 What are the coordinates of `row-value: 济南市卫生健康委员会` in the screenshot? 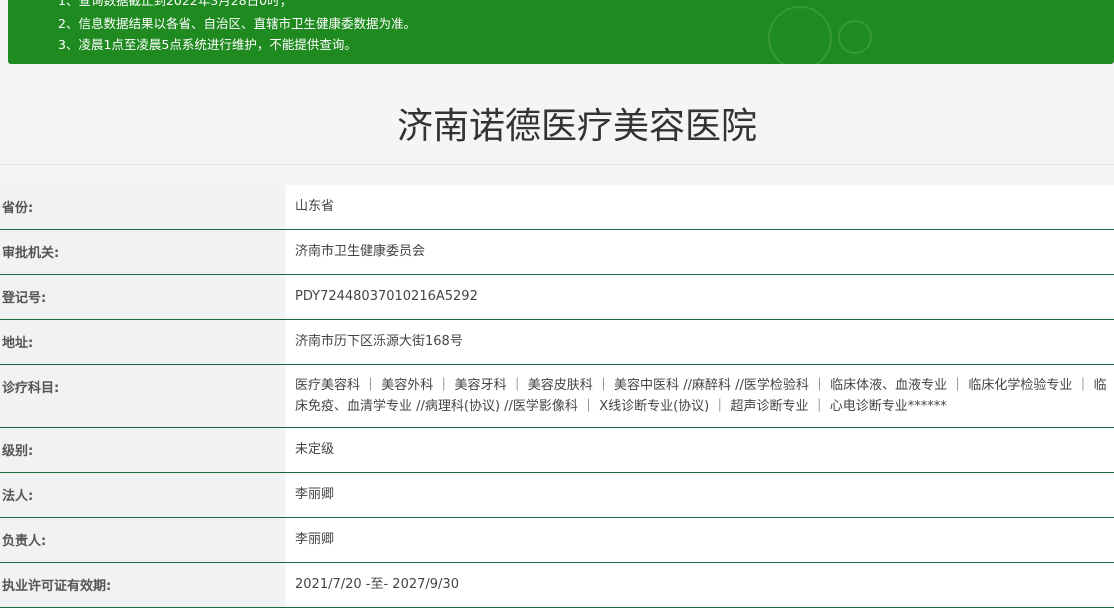 It's located at (700, 252).